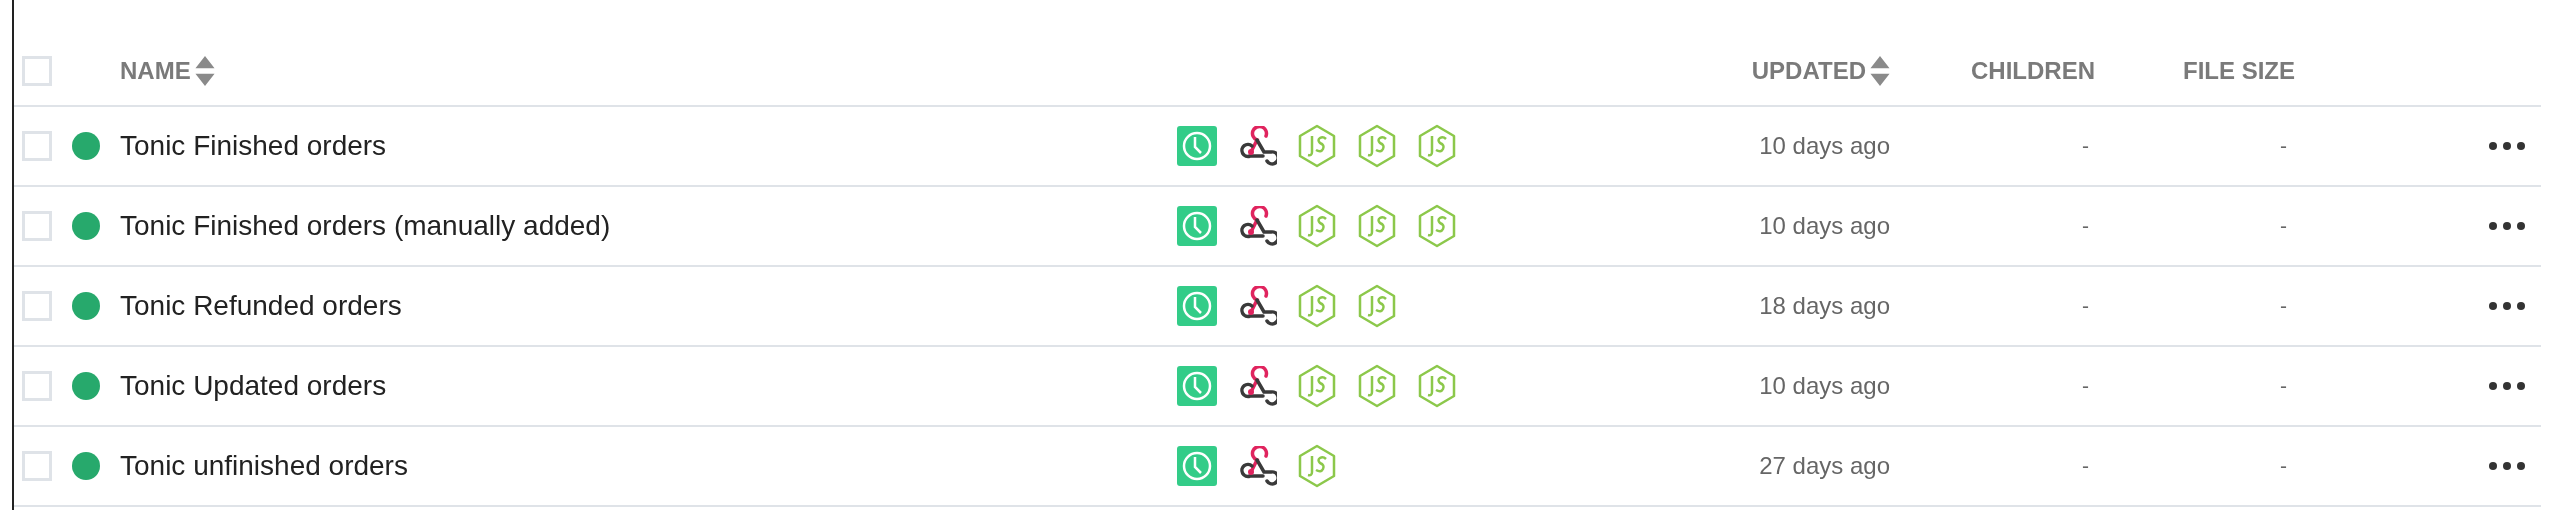 The height and width of the screenshot is (525, 2560). What do you see at coordinates (643, 146) in the screenshot?
I see `row-name: Tonic Finished orders` at bounding box center [643, 146].